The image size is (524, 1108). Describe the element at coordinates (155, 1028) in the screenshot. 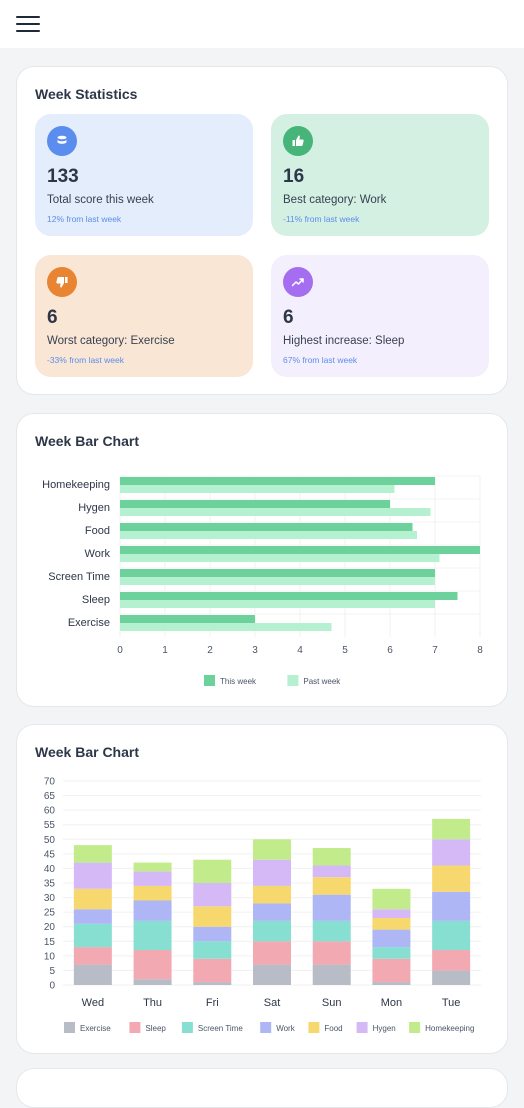

I see `legend-label: Sleep` at that location.